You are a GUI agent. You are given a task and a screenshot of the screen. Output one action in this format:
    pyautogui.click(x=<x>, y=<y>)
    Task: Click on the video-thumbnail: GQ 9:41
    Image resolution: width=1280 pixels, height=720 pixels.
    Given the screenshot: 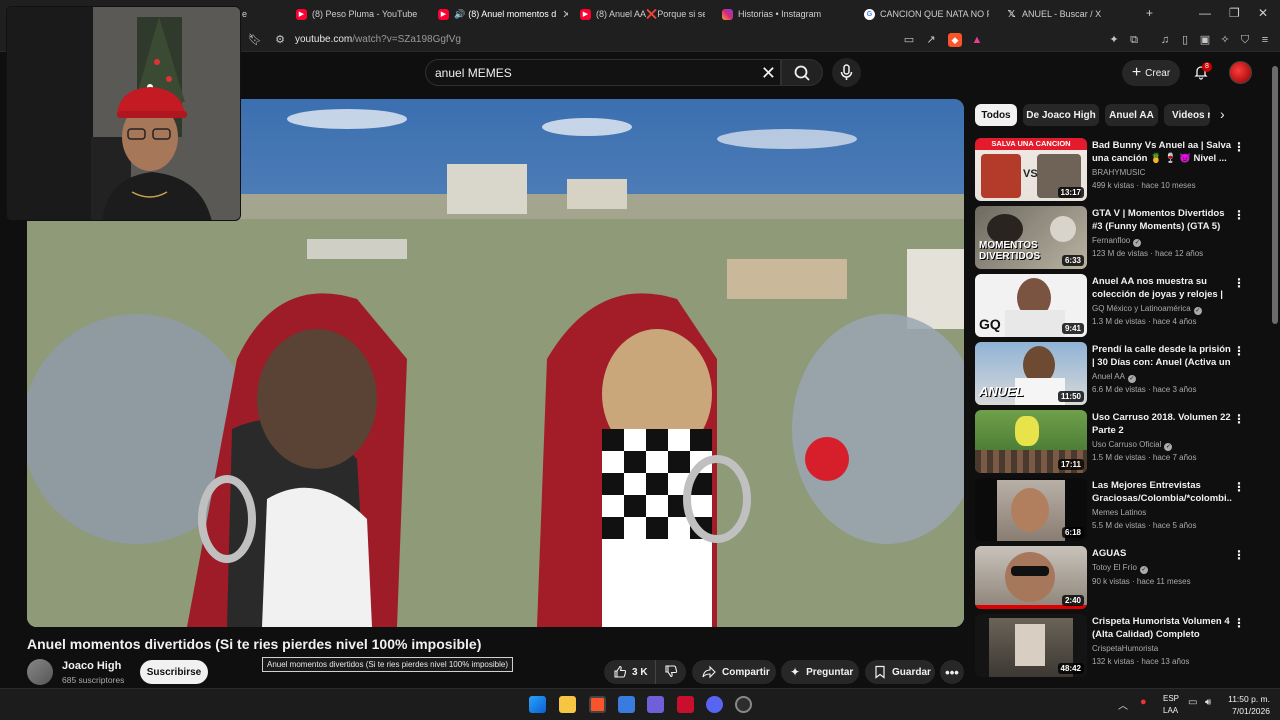 What is the action you would take?
    pyautogui.click(x=1031, y=305)
    